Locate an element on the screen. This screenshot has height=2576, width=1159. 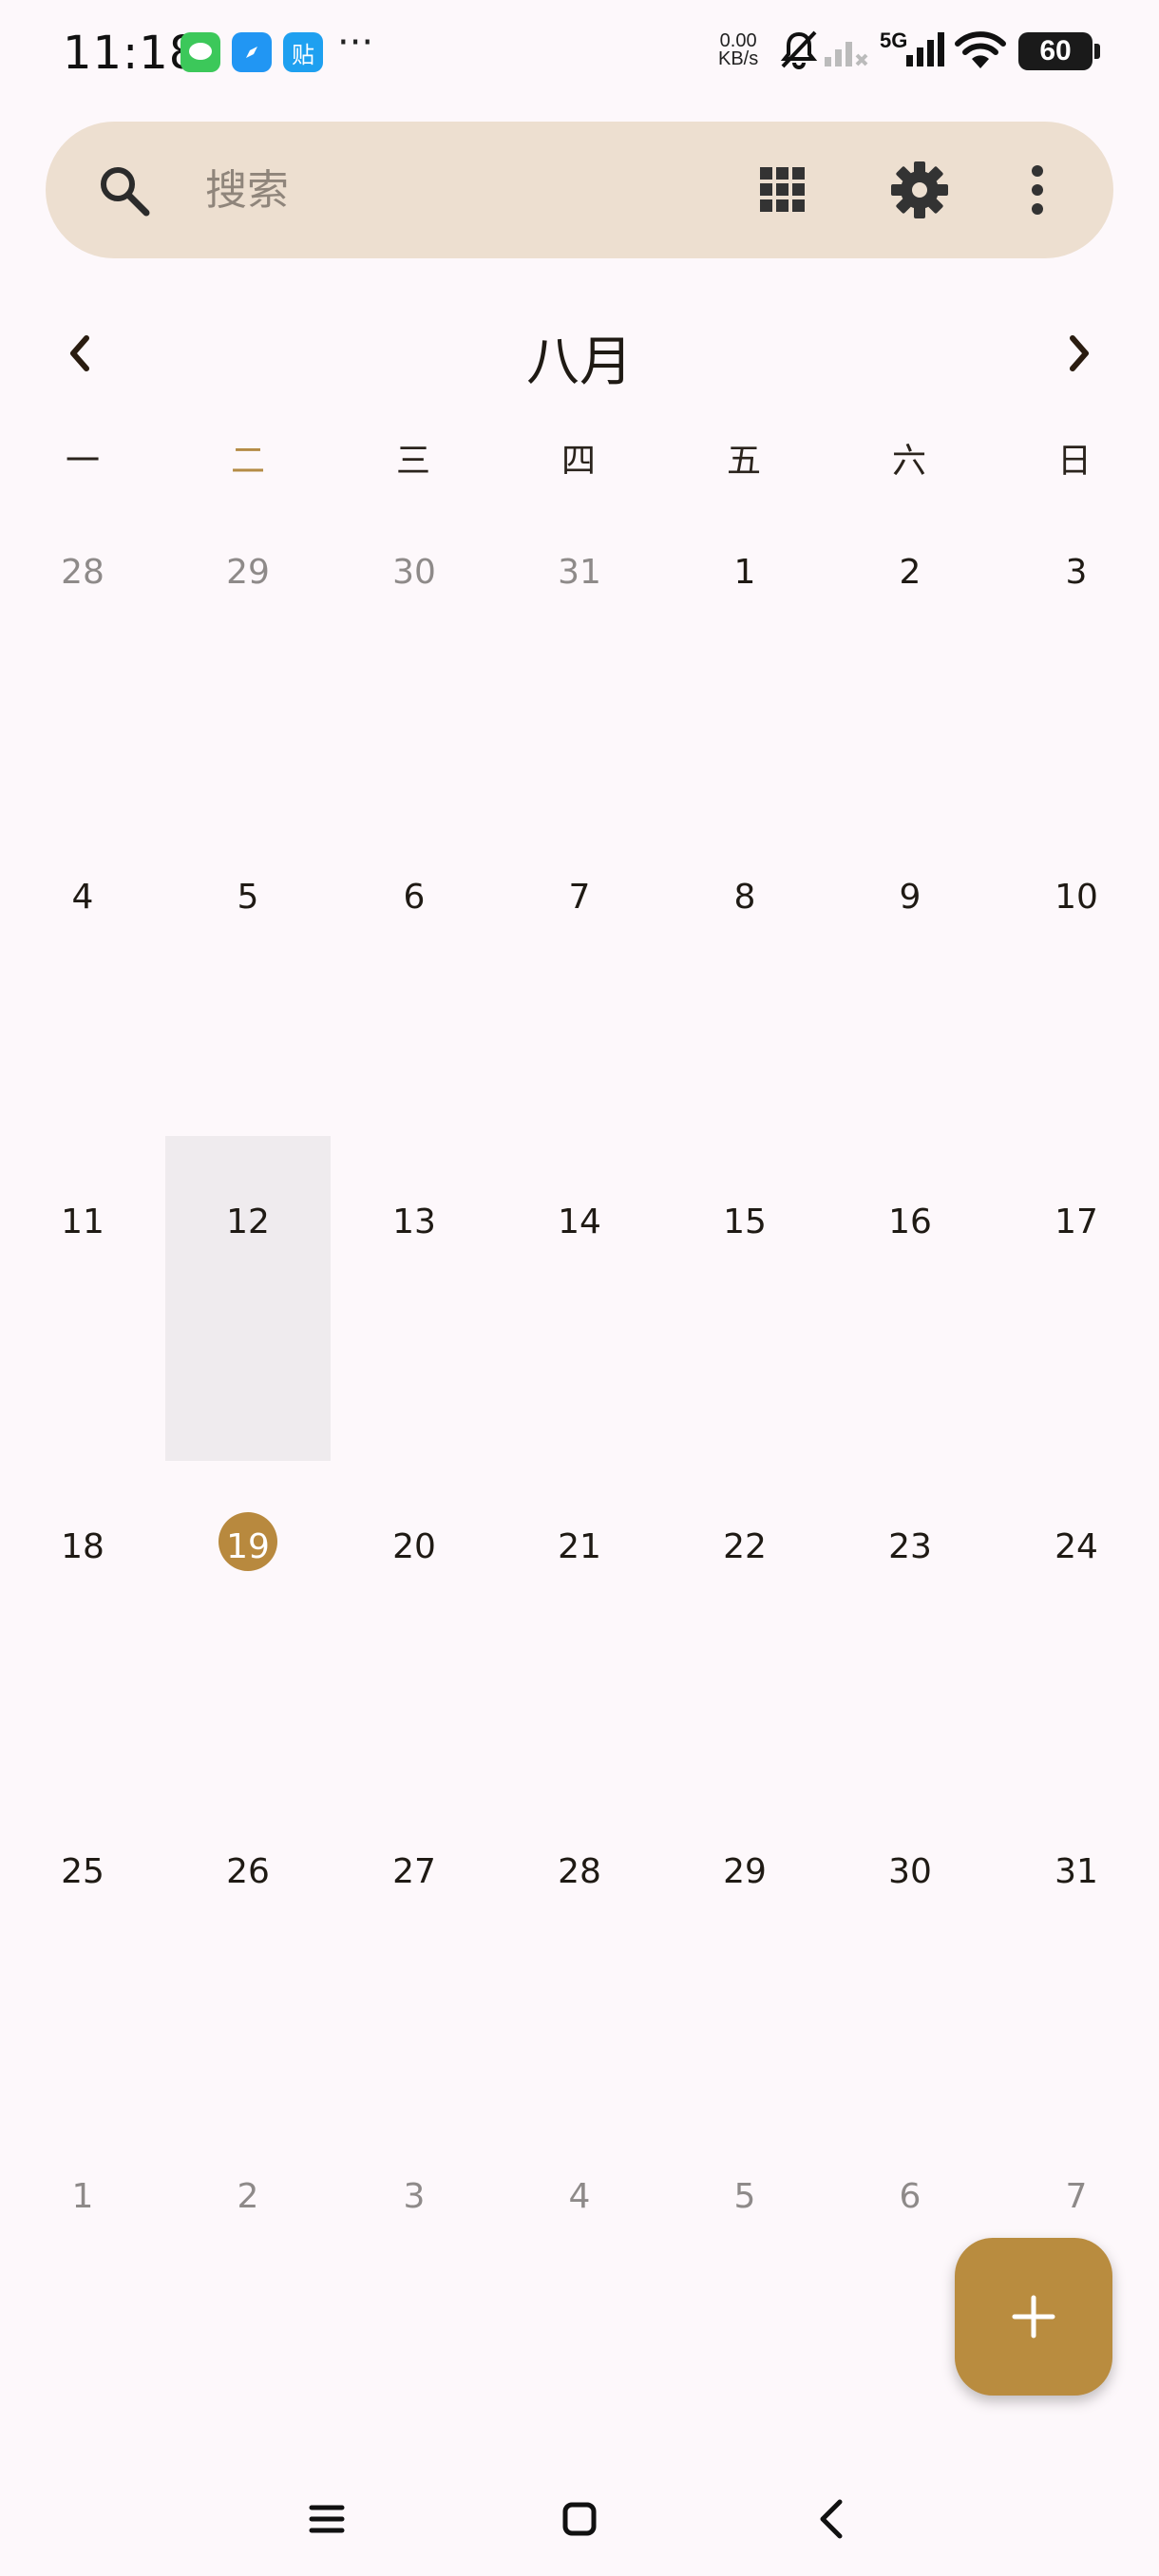
next-month-button is located at coordinates (1079, 353).